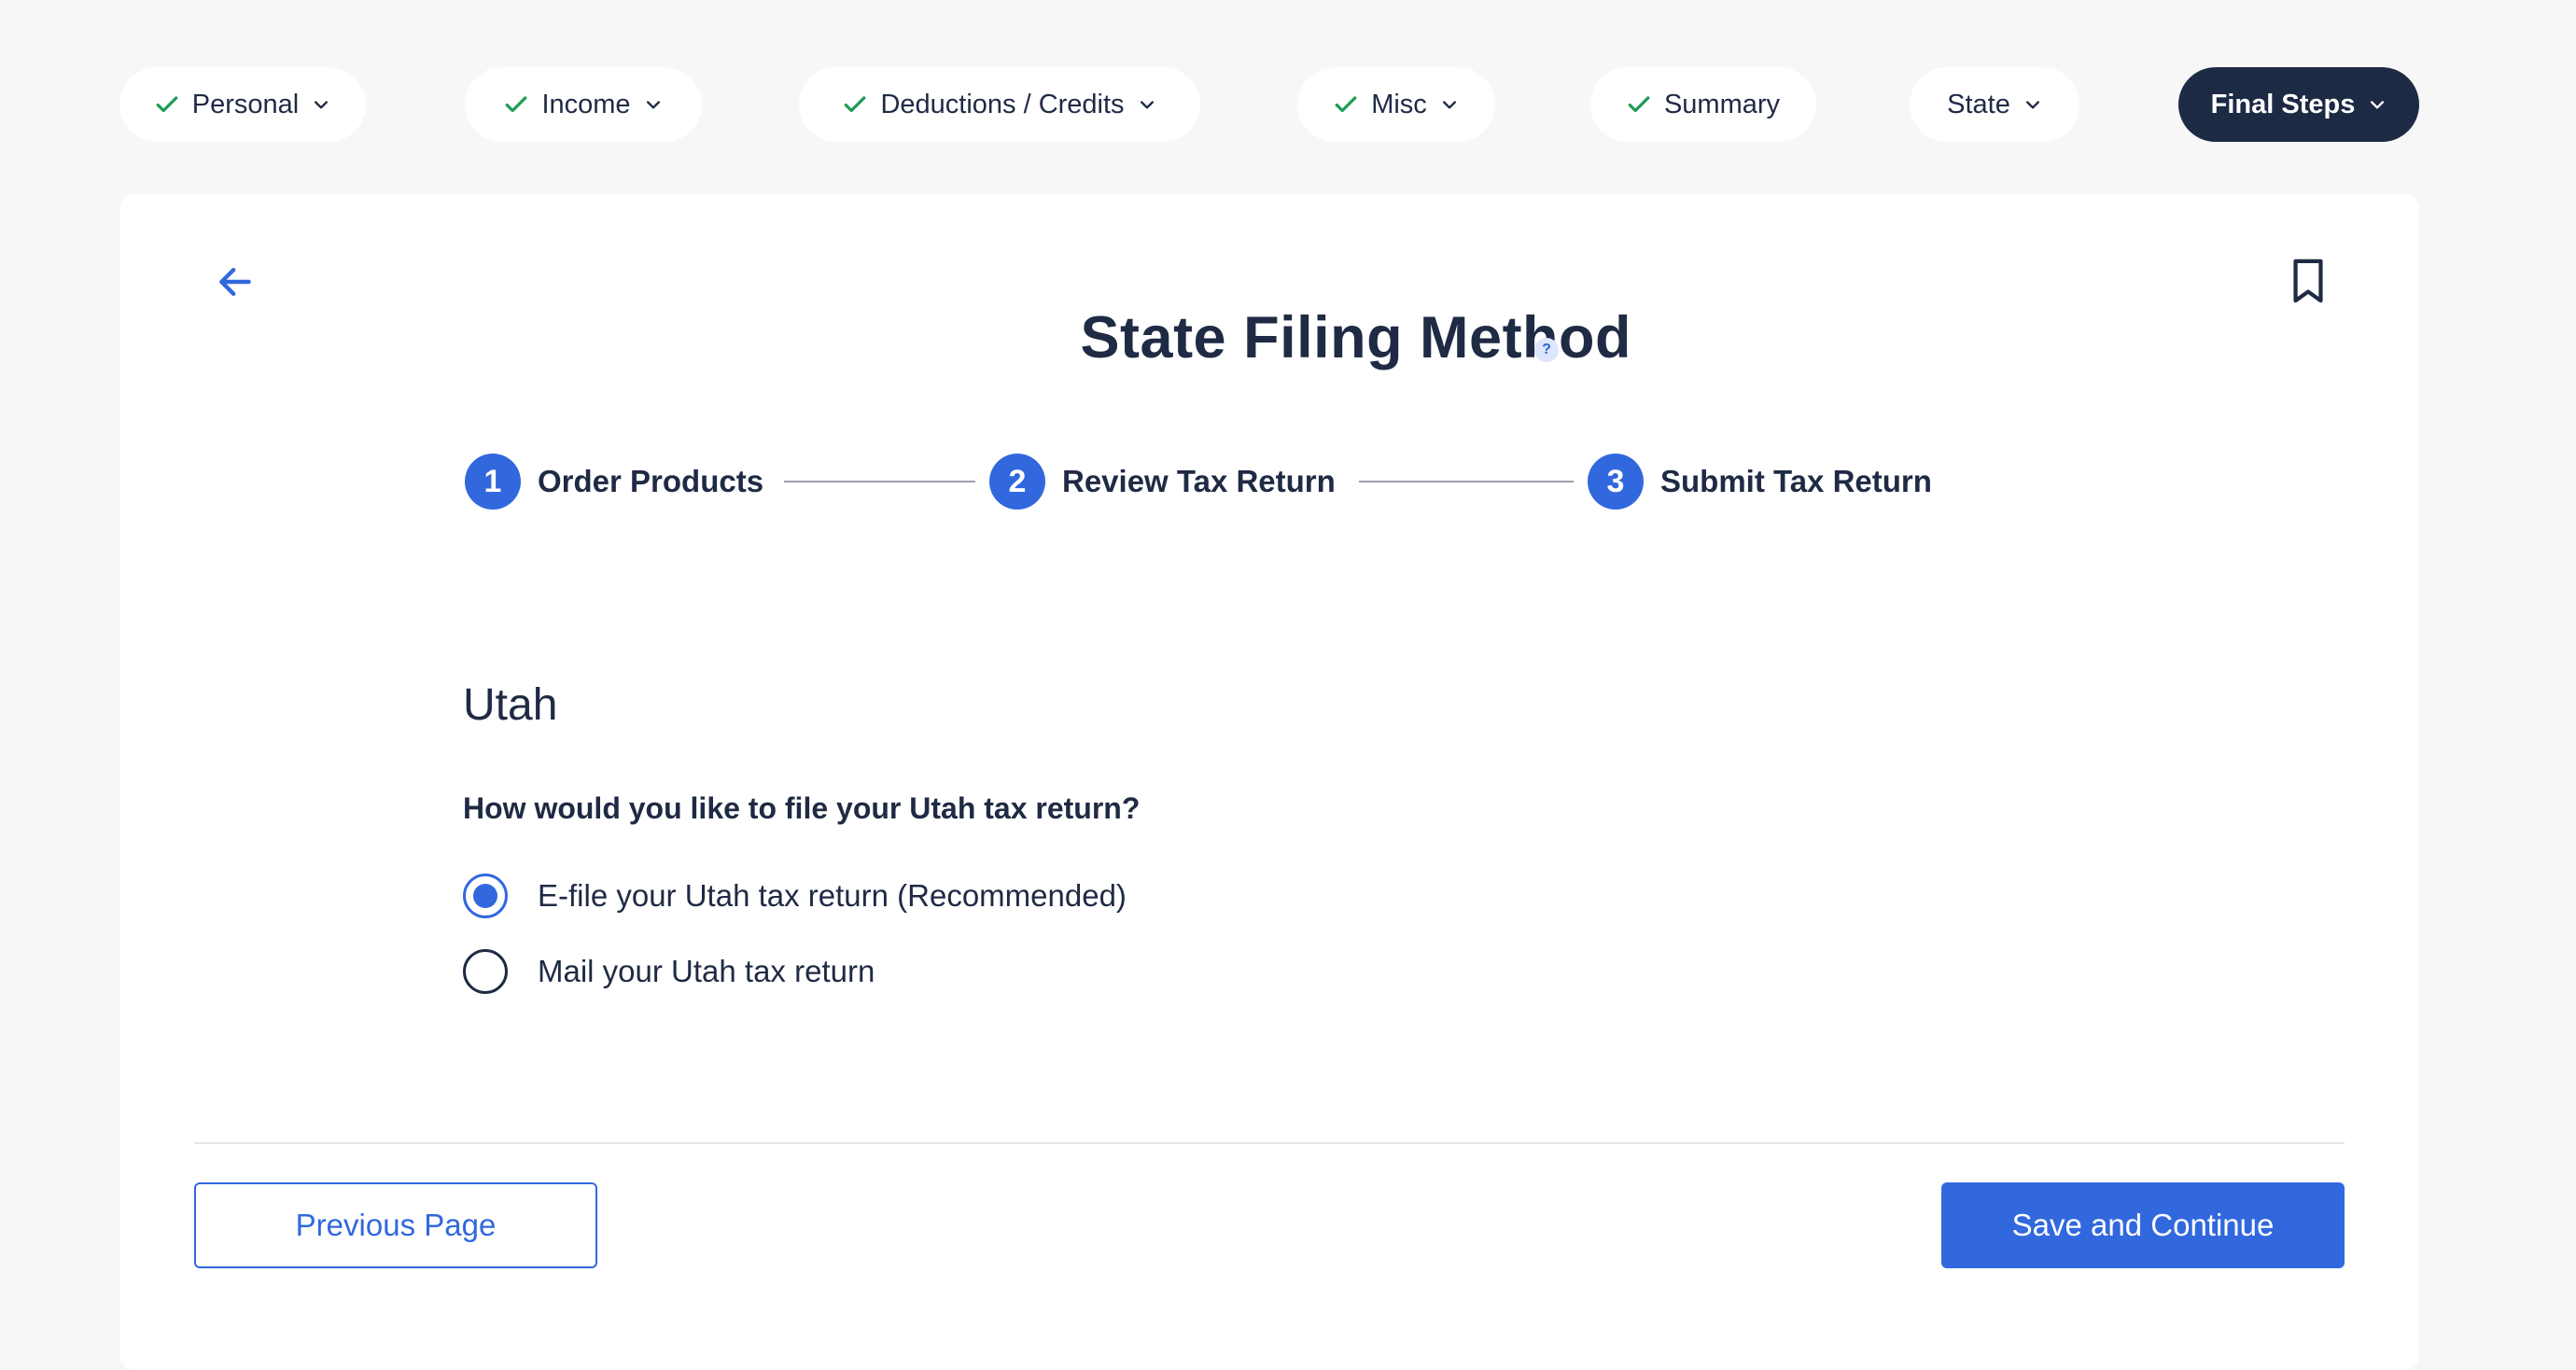 Image resolution: width=2576 pixels, height=1370 pixels. I want to click on nav-item-label: Deductions / Credits, so click(1002, 104).